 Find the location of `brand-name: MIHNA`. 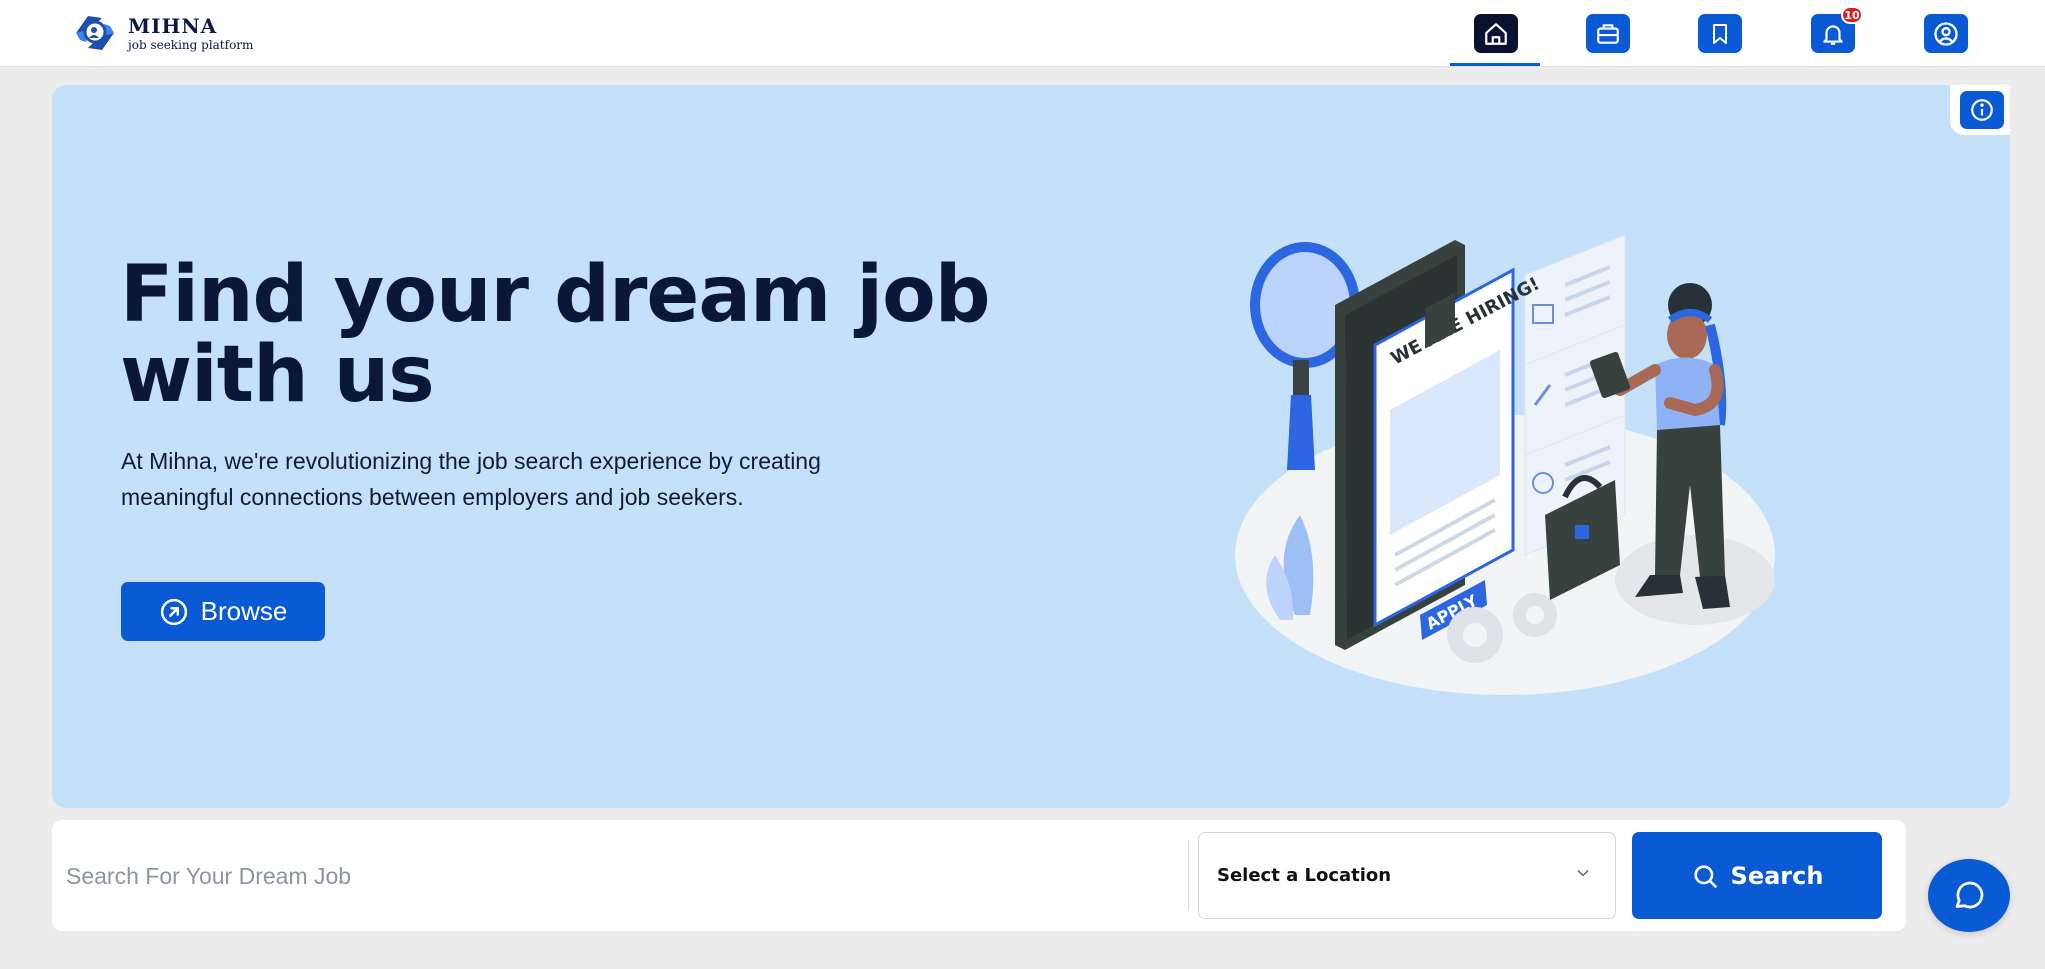

brand-name: MIHNA is located at coordinates (173, 25).